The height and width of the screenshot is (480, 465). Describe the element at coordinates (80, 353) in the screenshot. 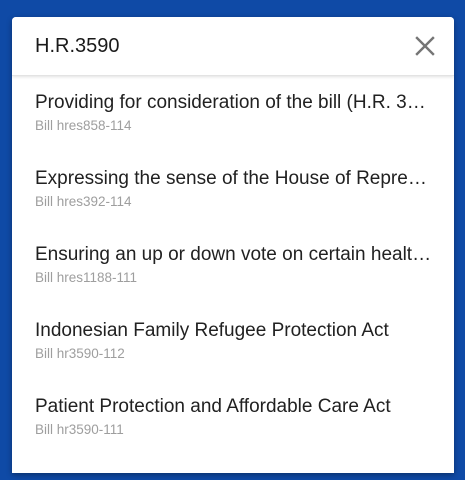

I see `result-bill-id: Bill hr3590-112` at that location.